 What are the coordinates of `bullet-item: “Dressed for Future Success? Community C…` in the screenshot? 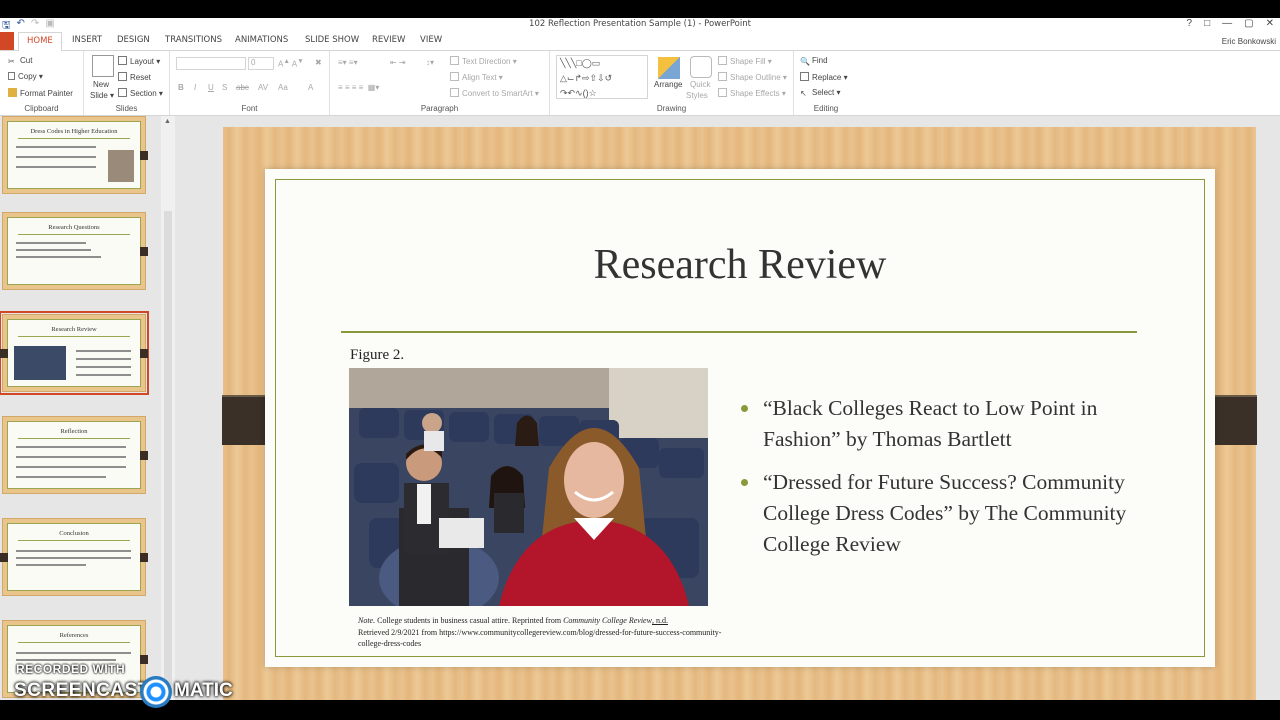 It's located at (941, 513).